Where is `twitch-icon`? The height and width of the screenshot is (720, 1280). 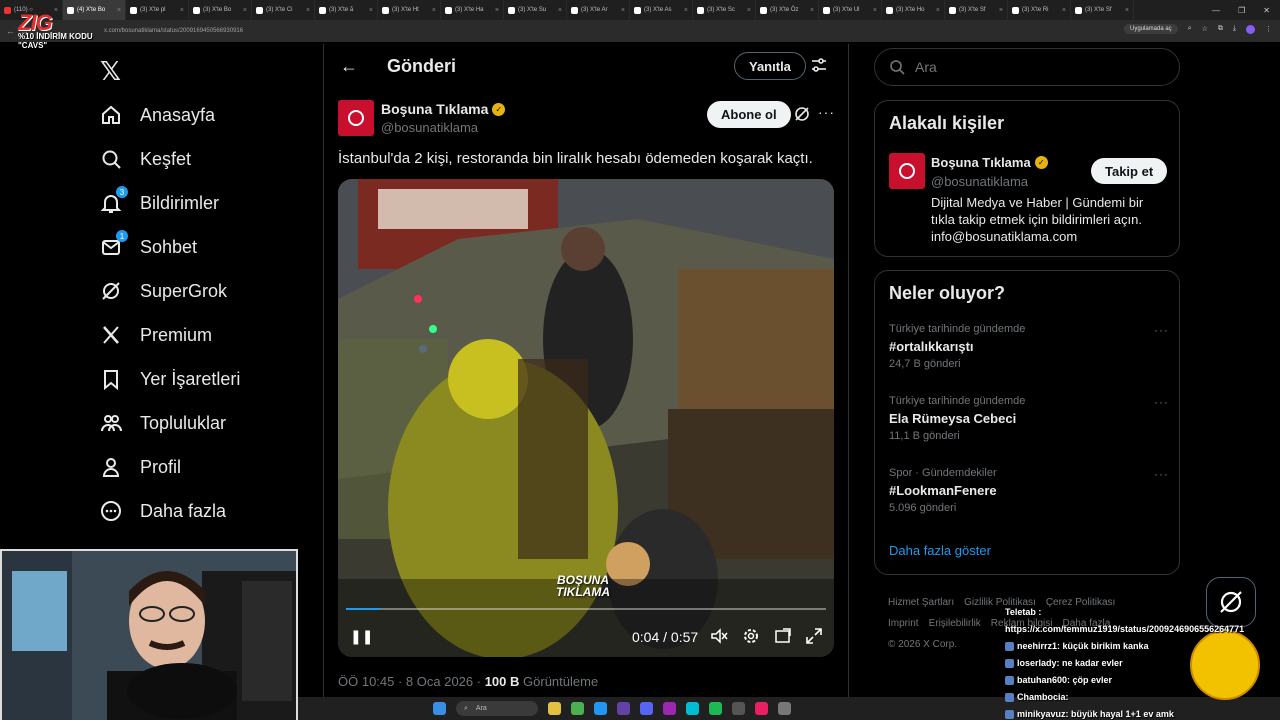
twitch-icon is located at coordinates (623, 708).